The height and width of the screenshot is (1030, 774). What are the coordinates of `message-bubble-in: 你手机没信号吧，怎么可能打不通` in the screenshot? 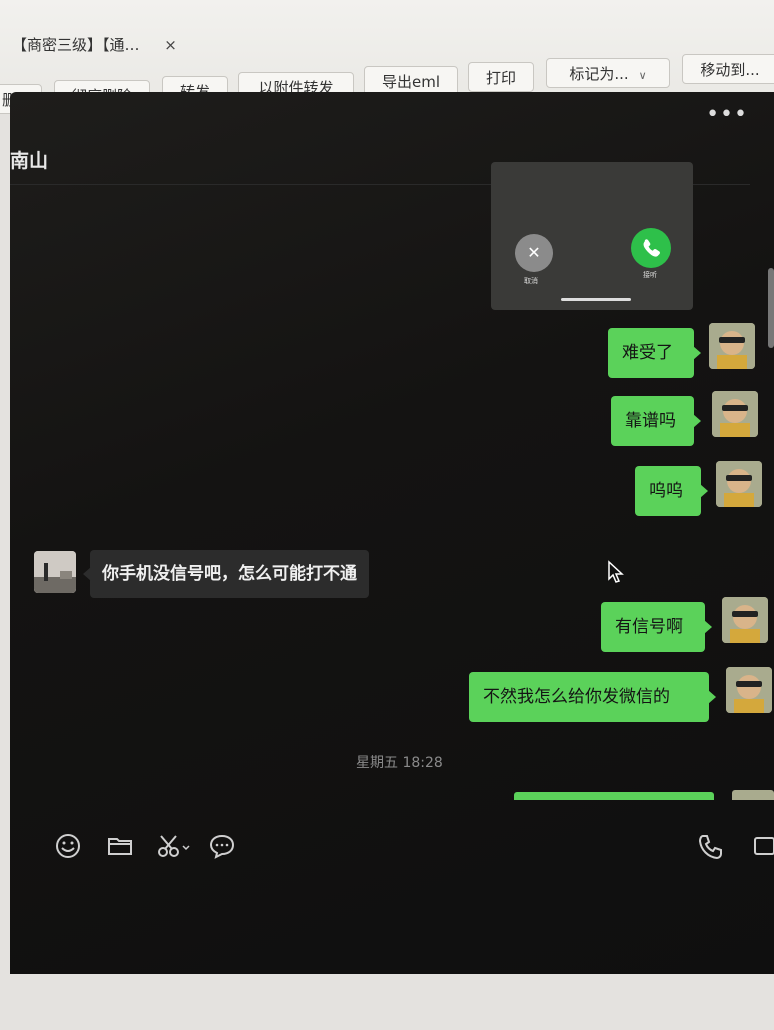 It's located at (226, 574).